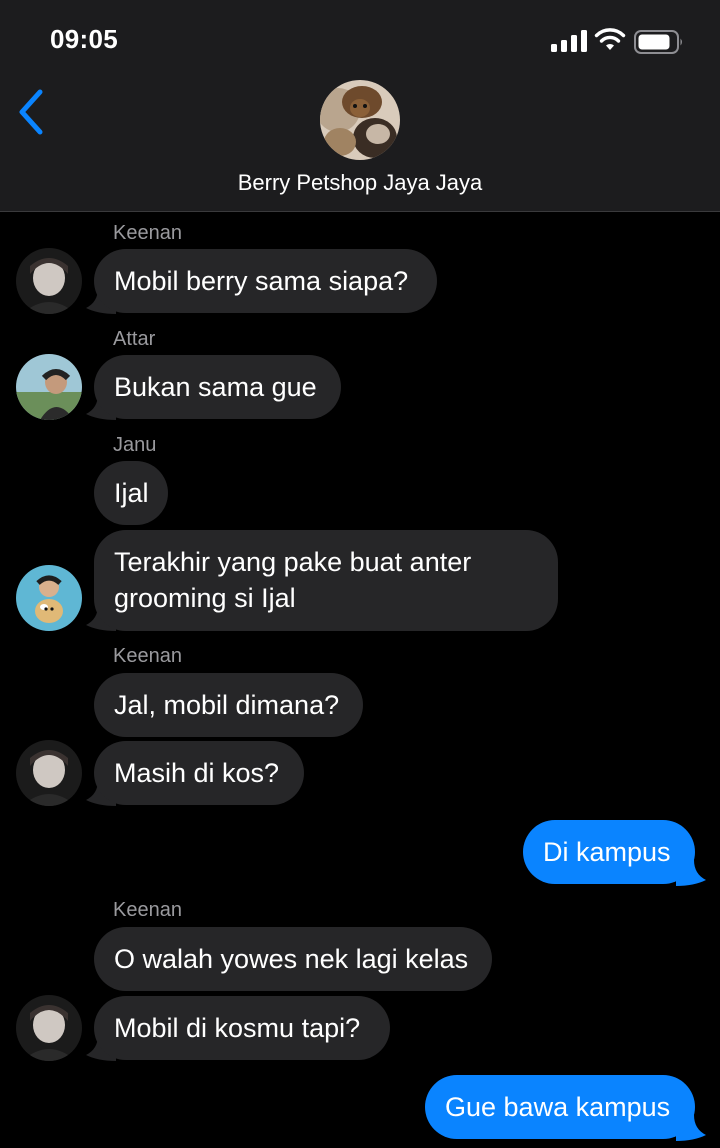 Image resolution: width=720 pixels, height=1148 pixels. Describe the element at coordinates (360, 120) in the screenshot. I see `group-avatar` at that location.